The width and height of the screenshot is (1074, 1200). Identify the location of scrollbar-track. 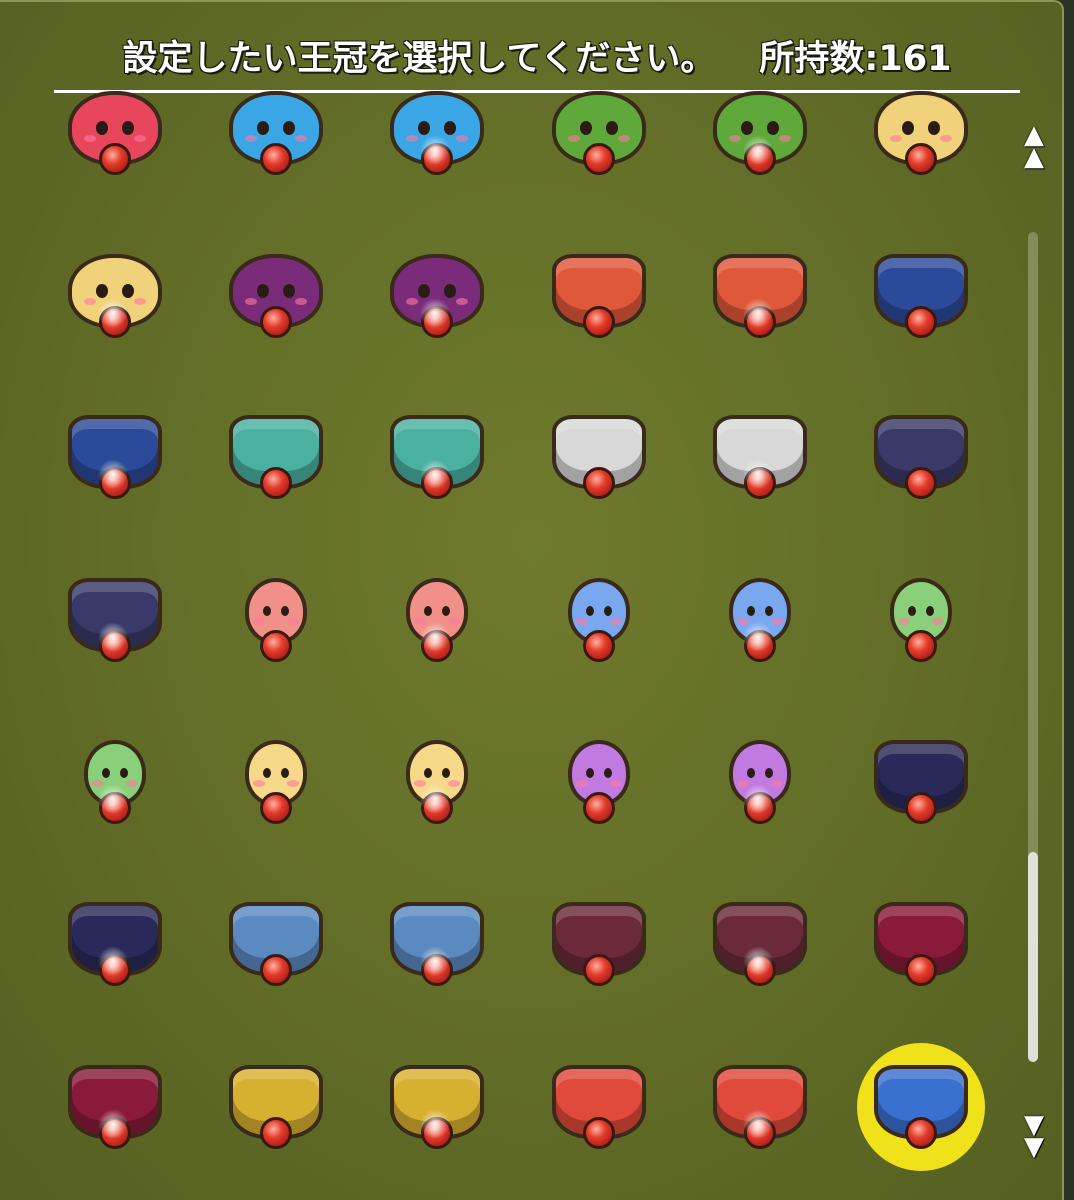
(1033, 647).